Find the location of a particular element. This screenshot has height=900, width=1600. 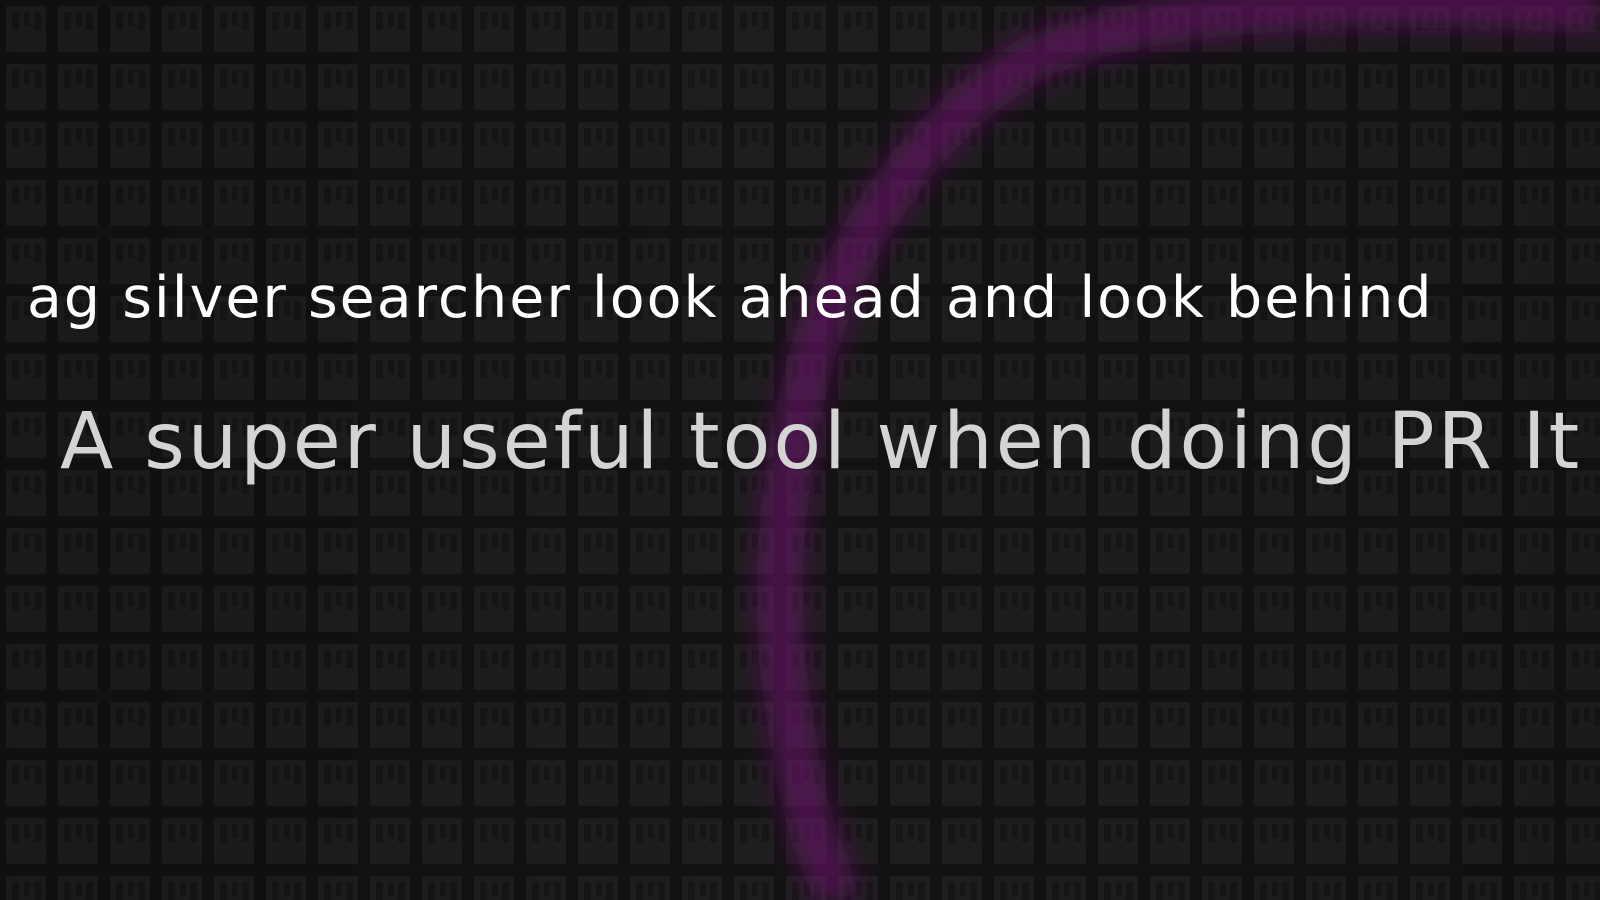

page-subtitle: A super useful tool when doing PR It is located at coordinates (821, 442).